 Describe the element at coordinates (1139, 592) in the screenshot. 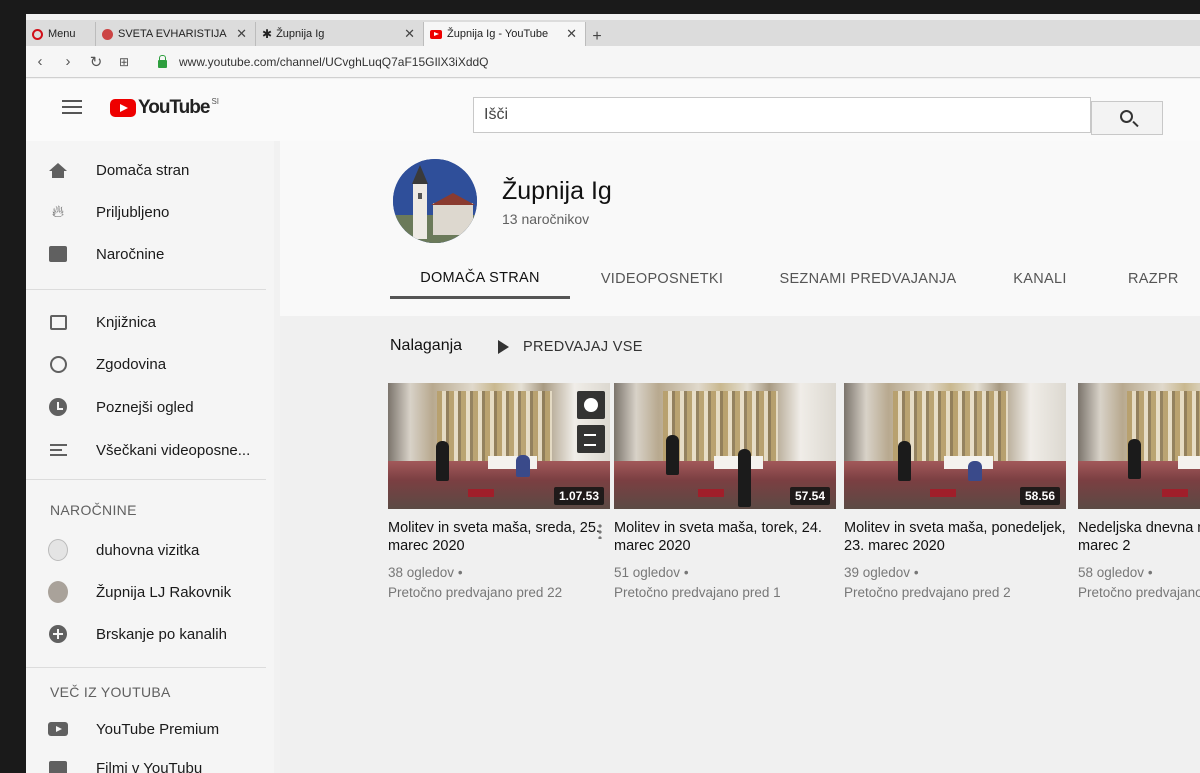

I see `video-streamed: Pretočno predvajano` at that location.